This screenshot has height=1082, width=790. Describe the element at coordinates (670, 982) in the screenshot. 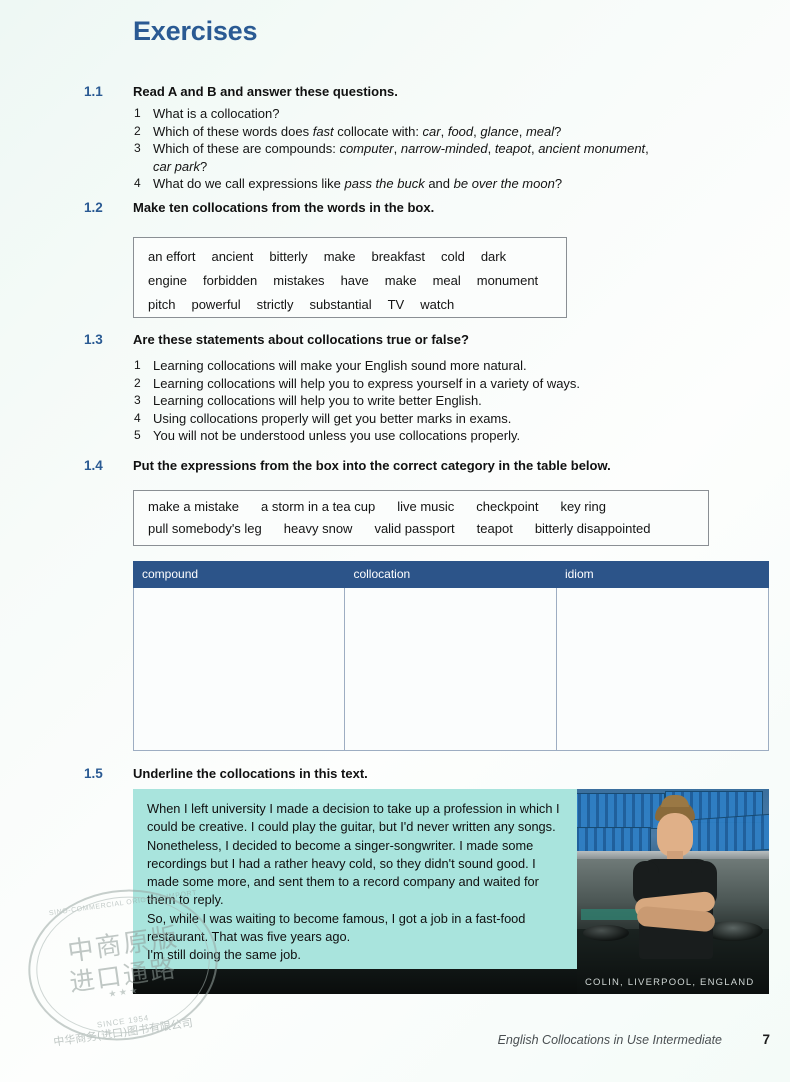

I see `photo-caption: COLIN, LIVERPOOL, ENGLAND` at that location.